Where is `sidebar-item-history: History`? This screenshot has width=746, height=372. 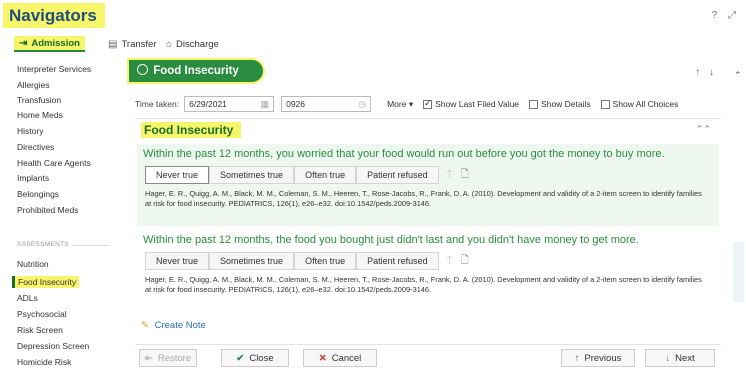 sidebar-item-history: History is located at coordinates (30, 131).